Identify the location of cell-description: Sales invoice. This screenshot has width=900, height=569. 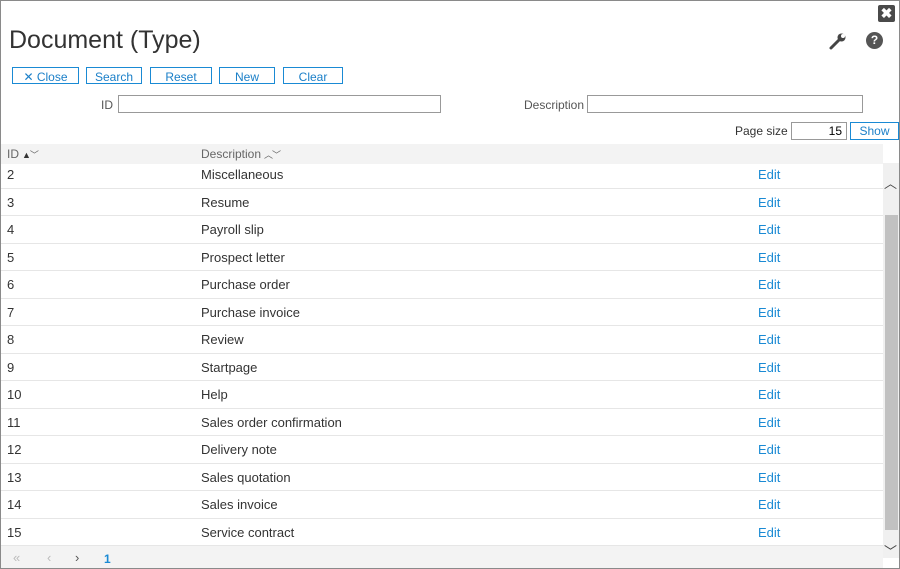
(239, 504).